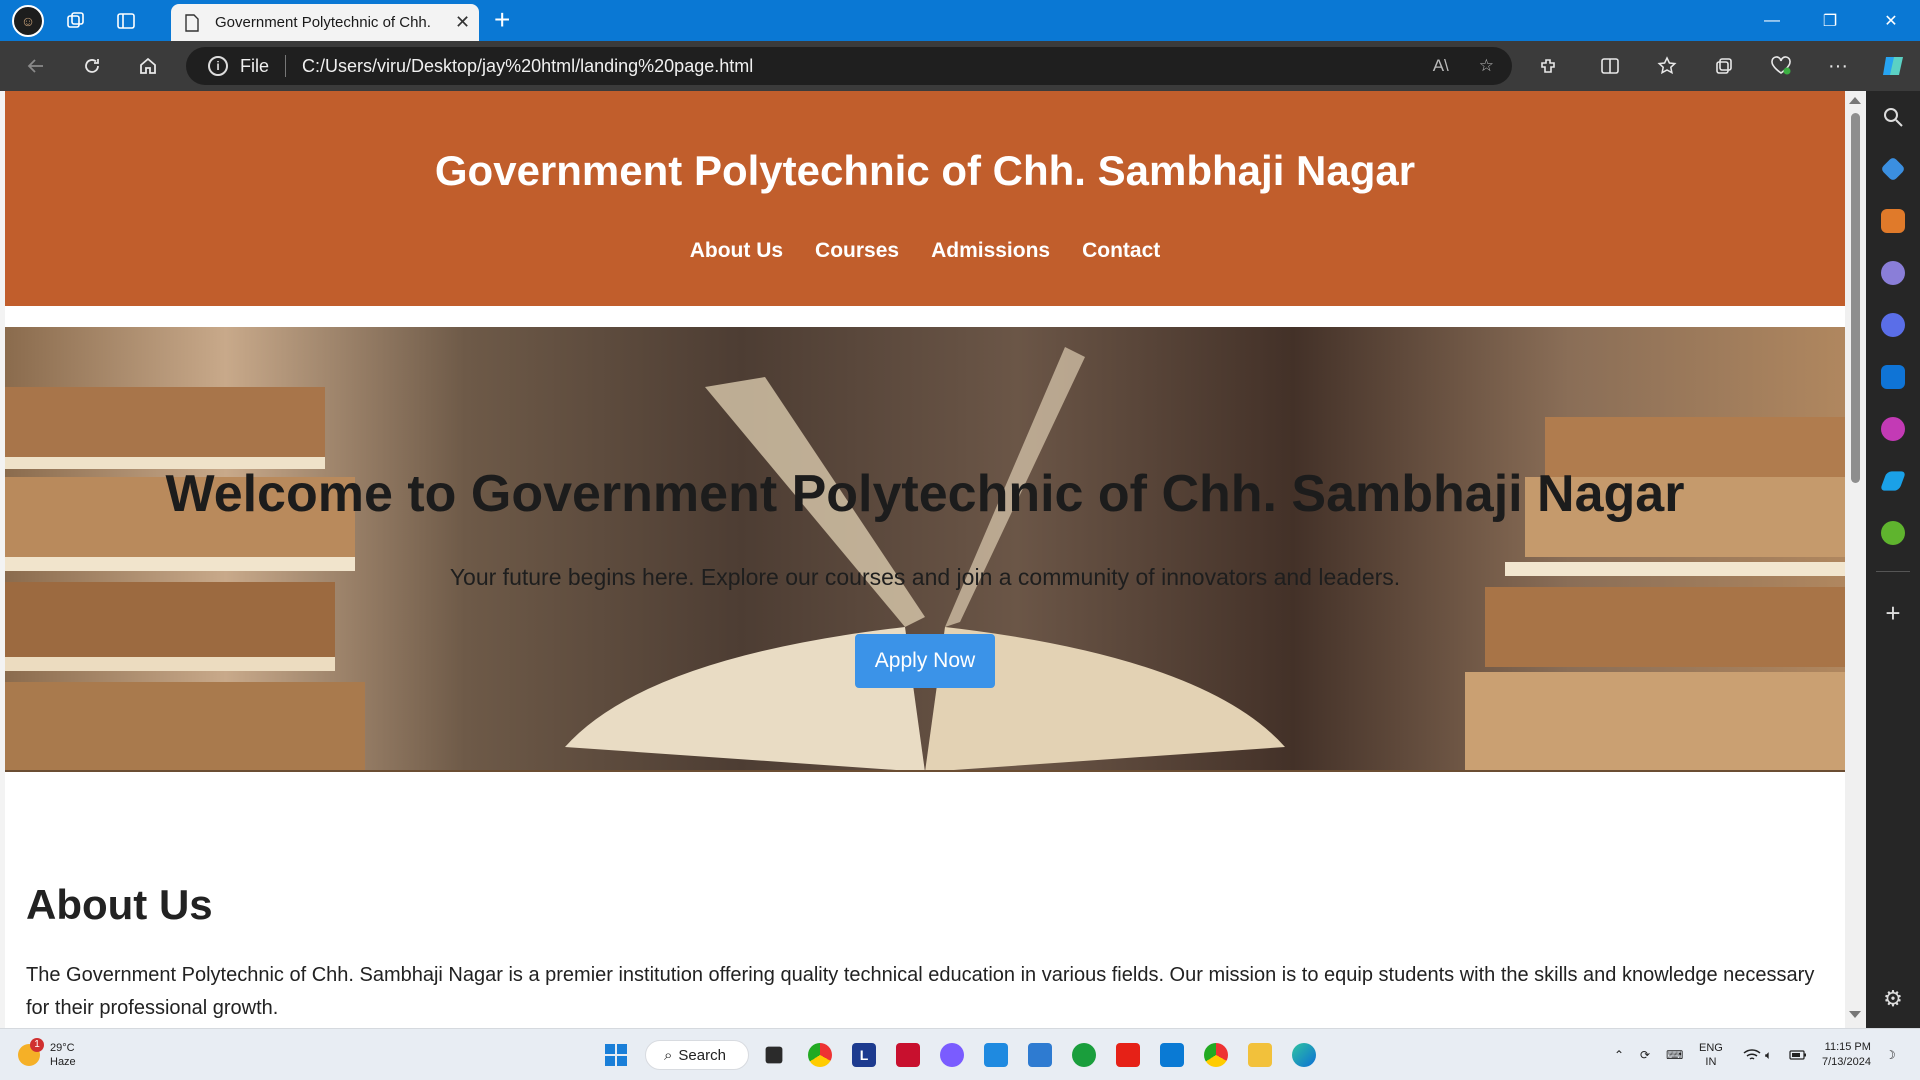 This screenshot has height=1080, width=1920. What do you see at coordinates (47, 1053) in the screenshot?
I see `weather-widget: 1 29°C Haze` at bounding box center [47, 1053].